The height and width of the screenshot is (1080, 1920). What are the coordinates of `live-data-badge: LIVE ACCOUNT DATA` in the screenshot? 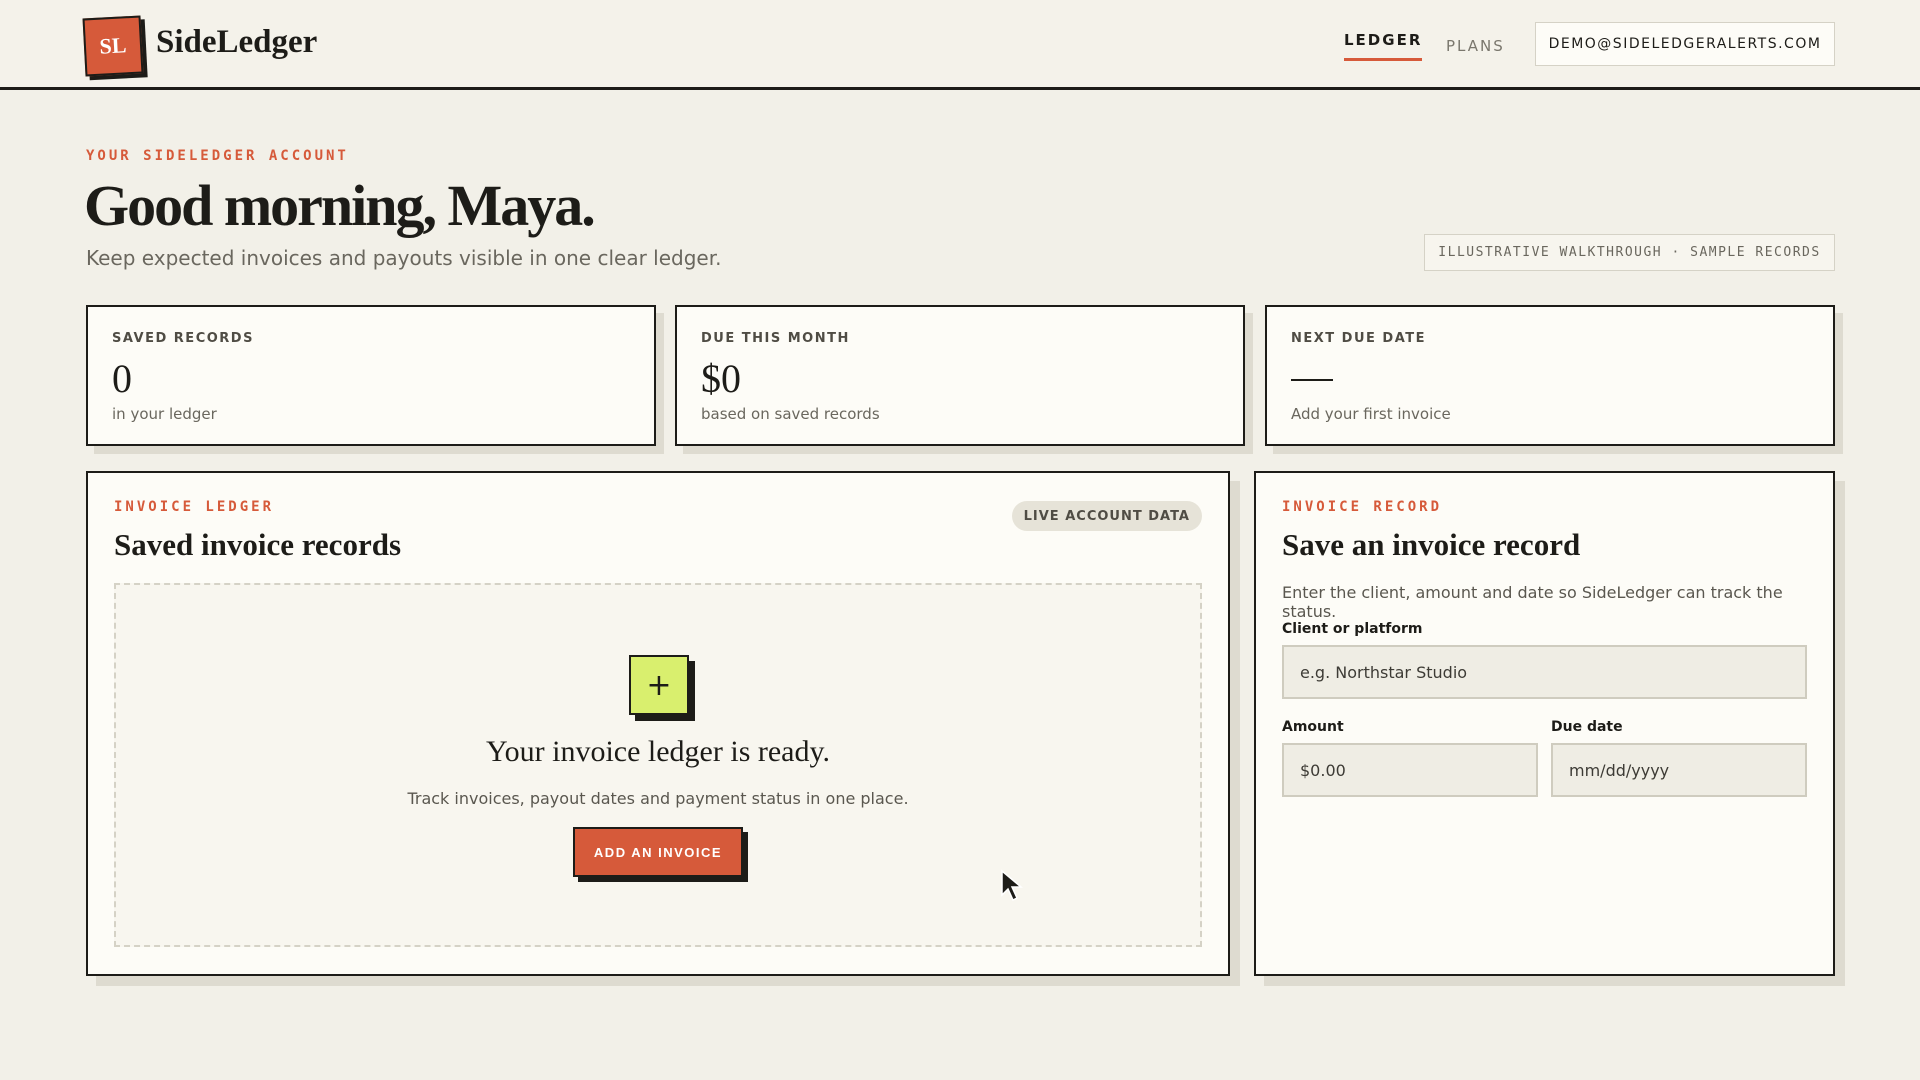 It's located at (1106, 516).